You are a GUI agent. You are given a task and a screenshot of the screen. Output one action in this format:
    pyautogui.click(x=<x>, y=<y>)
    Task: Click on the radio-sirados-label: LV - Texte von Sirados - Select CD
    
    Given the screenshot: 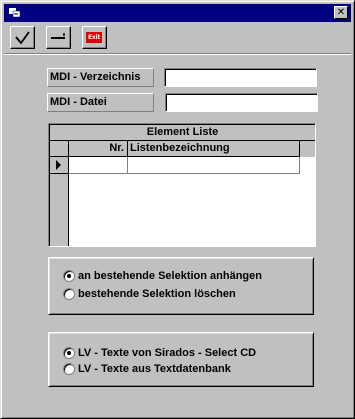 What is the action you would take?
    pyautogui.click(x=167, y=353)
    